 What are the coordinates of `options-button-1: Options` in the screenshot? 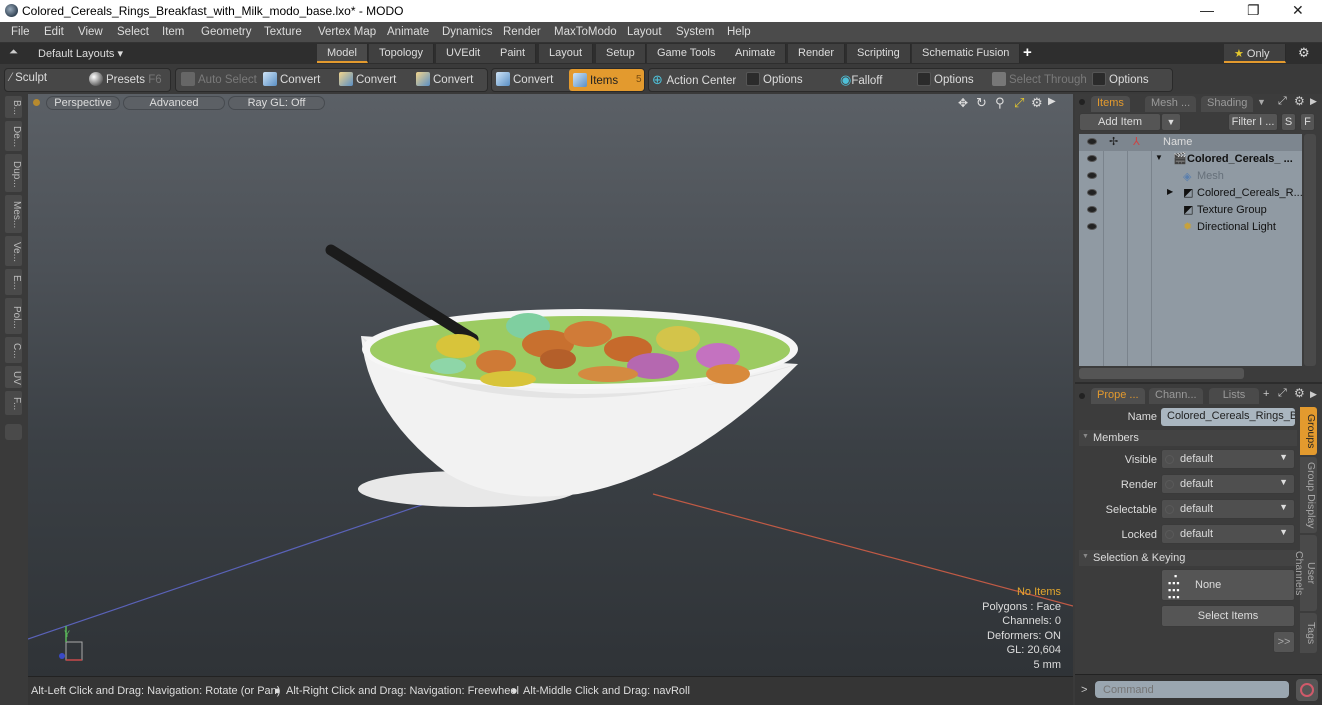 It's located at (774, 79).